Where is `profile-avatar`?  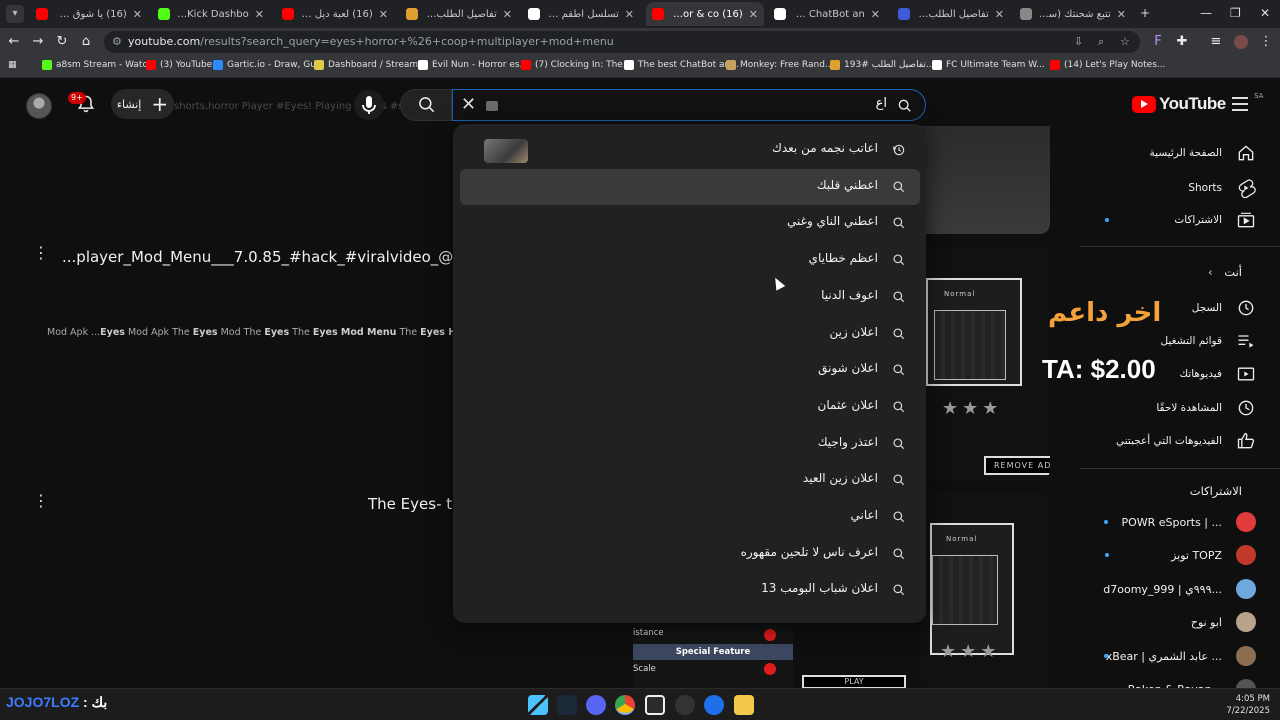 profile-avatar is located at coordinates (1241, 42).